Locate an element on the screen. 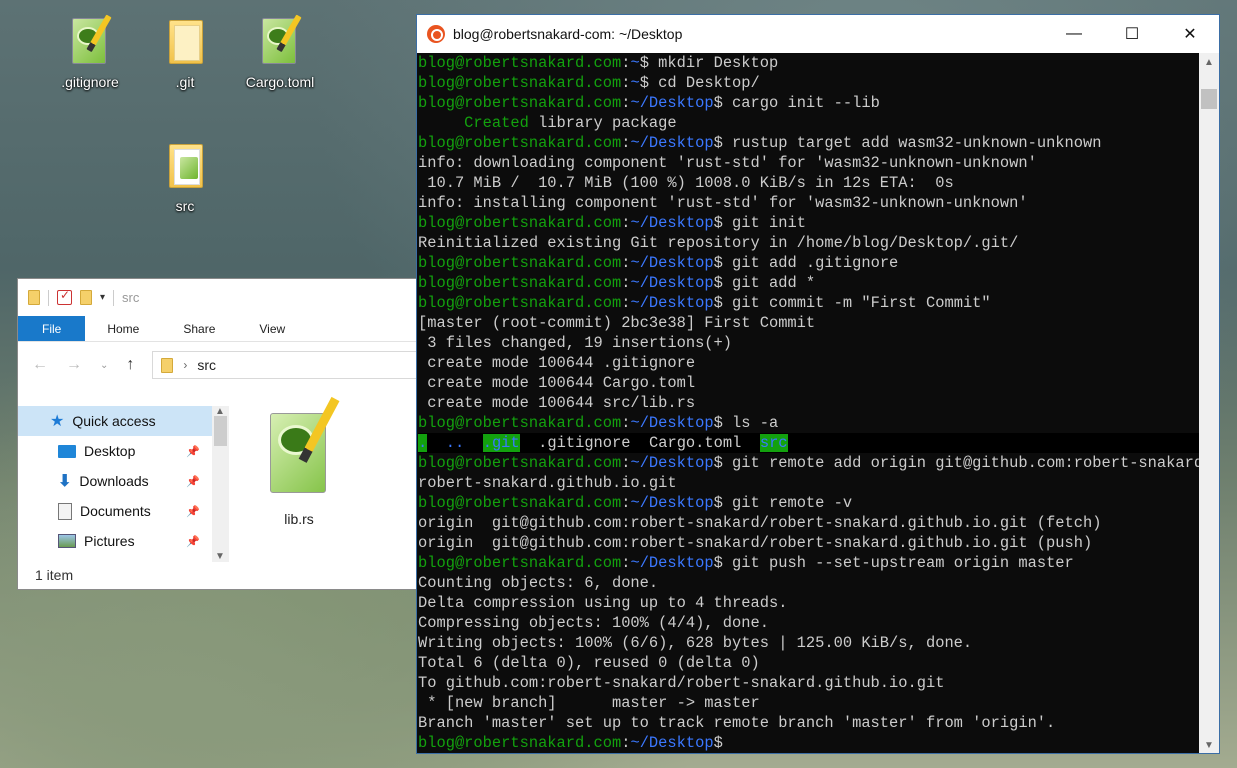 Image resolution: width=1237 pixels, height=768 pixels. address-bar: › src is located at coordinates (284, 365).